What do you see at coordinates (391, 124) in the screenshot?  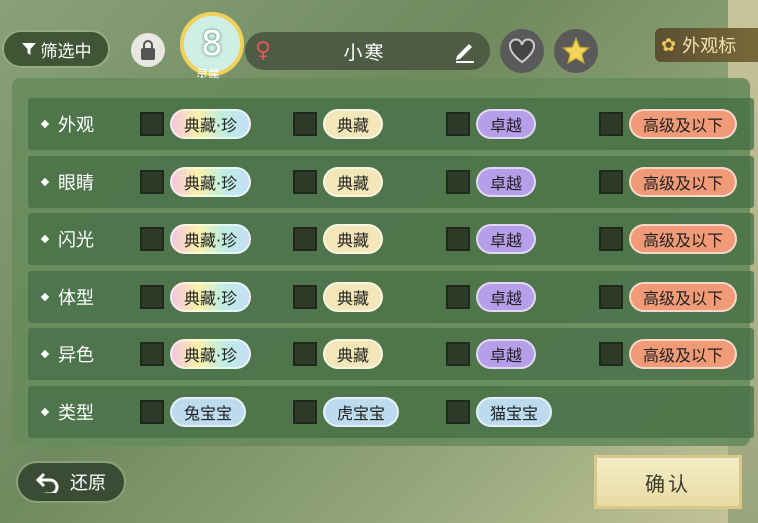 I see `filter-row: 外观 典藏·珍 典藏 卓越 高级及以下` at bounding box center [391, 124].